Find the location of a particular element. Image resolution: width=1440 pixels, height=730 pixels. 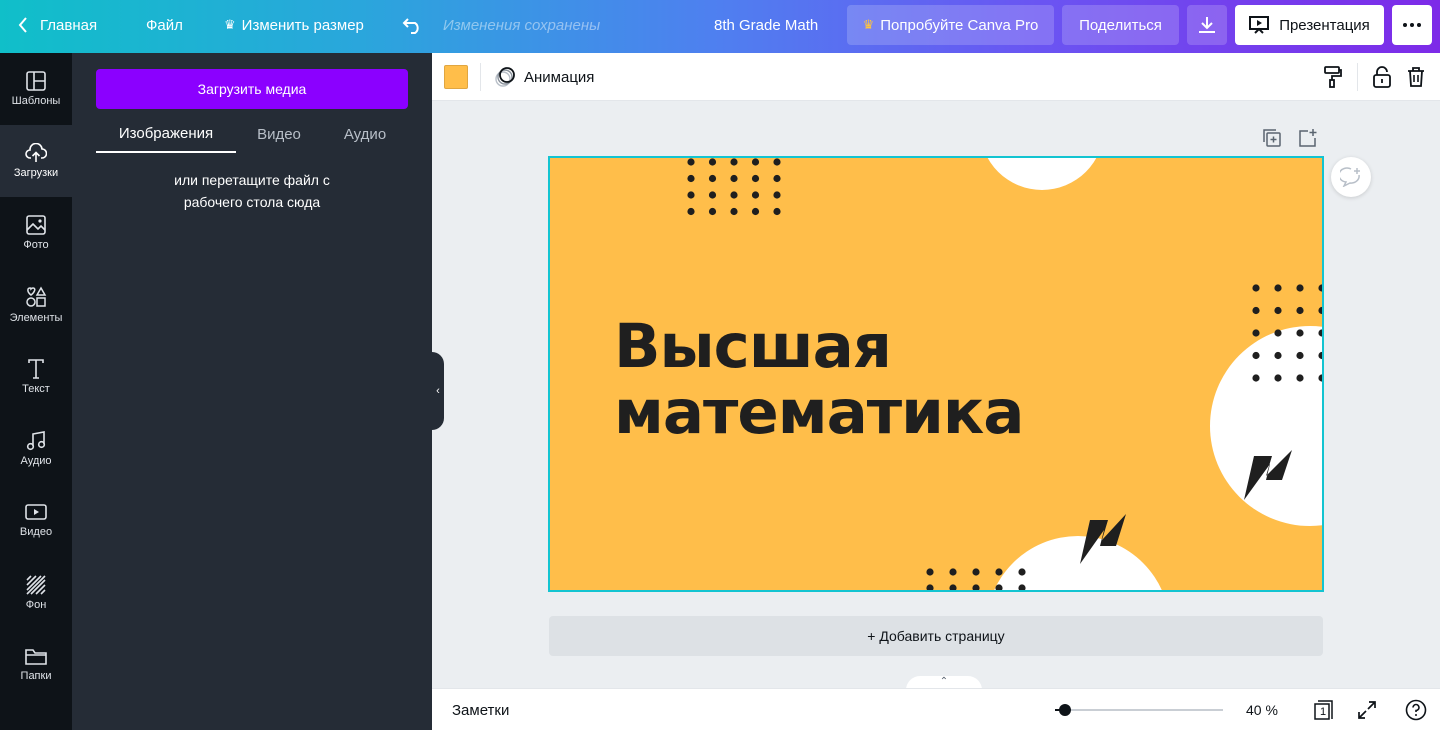

undo-button is located at coordinates (413, 25).